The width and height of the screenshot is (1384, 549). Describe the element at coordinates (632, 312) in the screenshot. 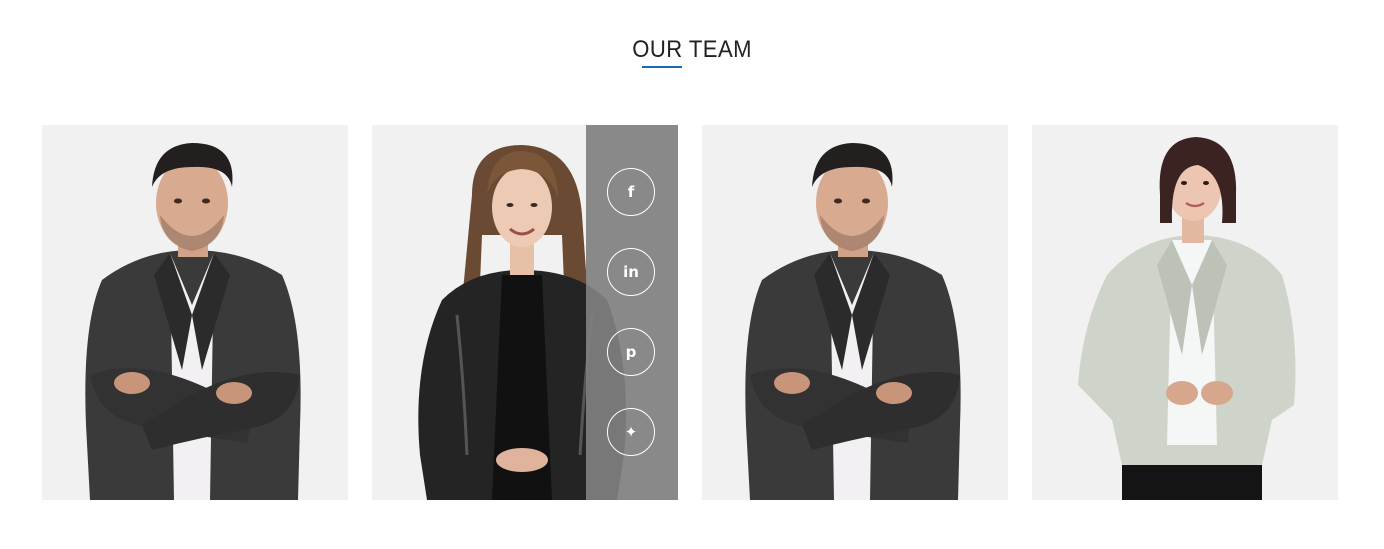

I see `social-links-panel: f in p ✦` at that location.